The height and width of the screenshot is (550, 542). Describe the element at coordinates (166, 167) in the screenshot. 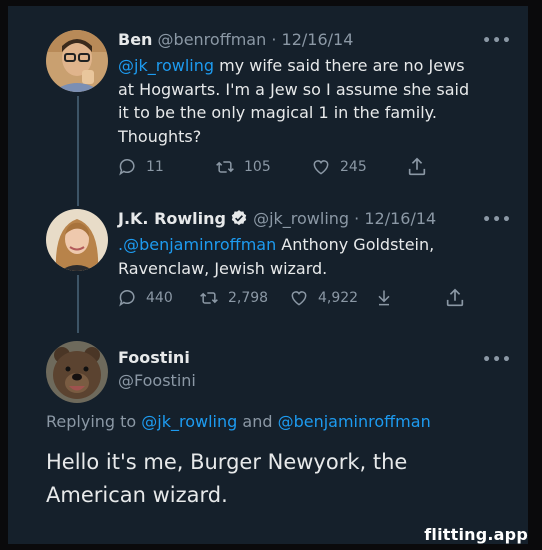

I see `reply-button: 11` at that location.